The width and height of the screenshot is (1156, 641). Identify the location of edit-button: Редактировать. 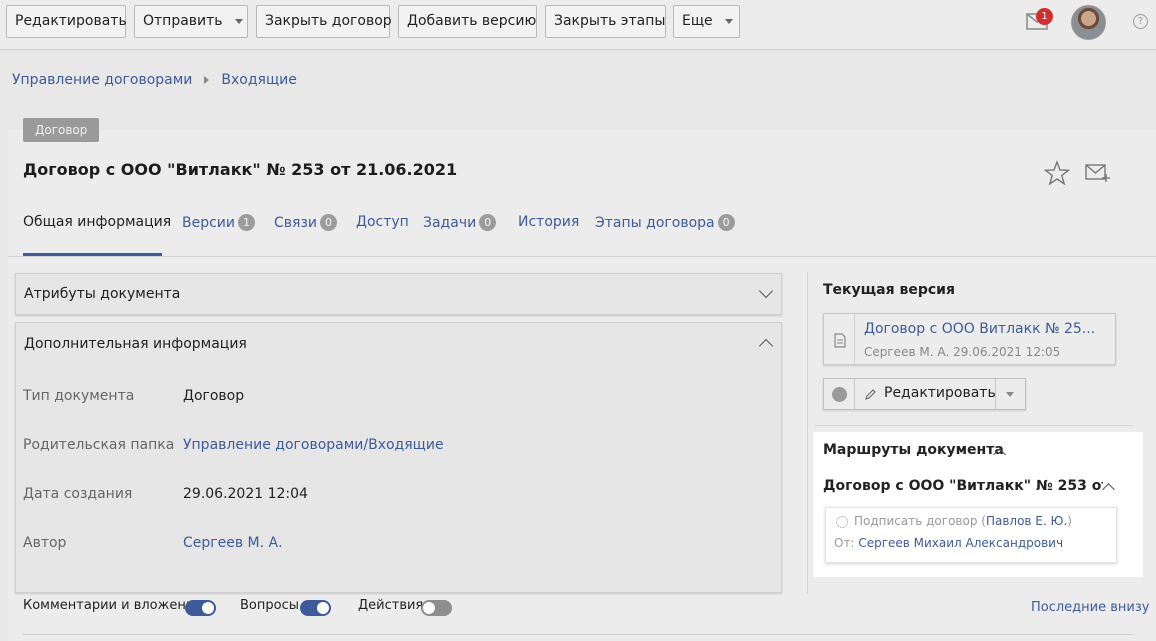
(66, 21).